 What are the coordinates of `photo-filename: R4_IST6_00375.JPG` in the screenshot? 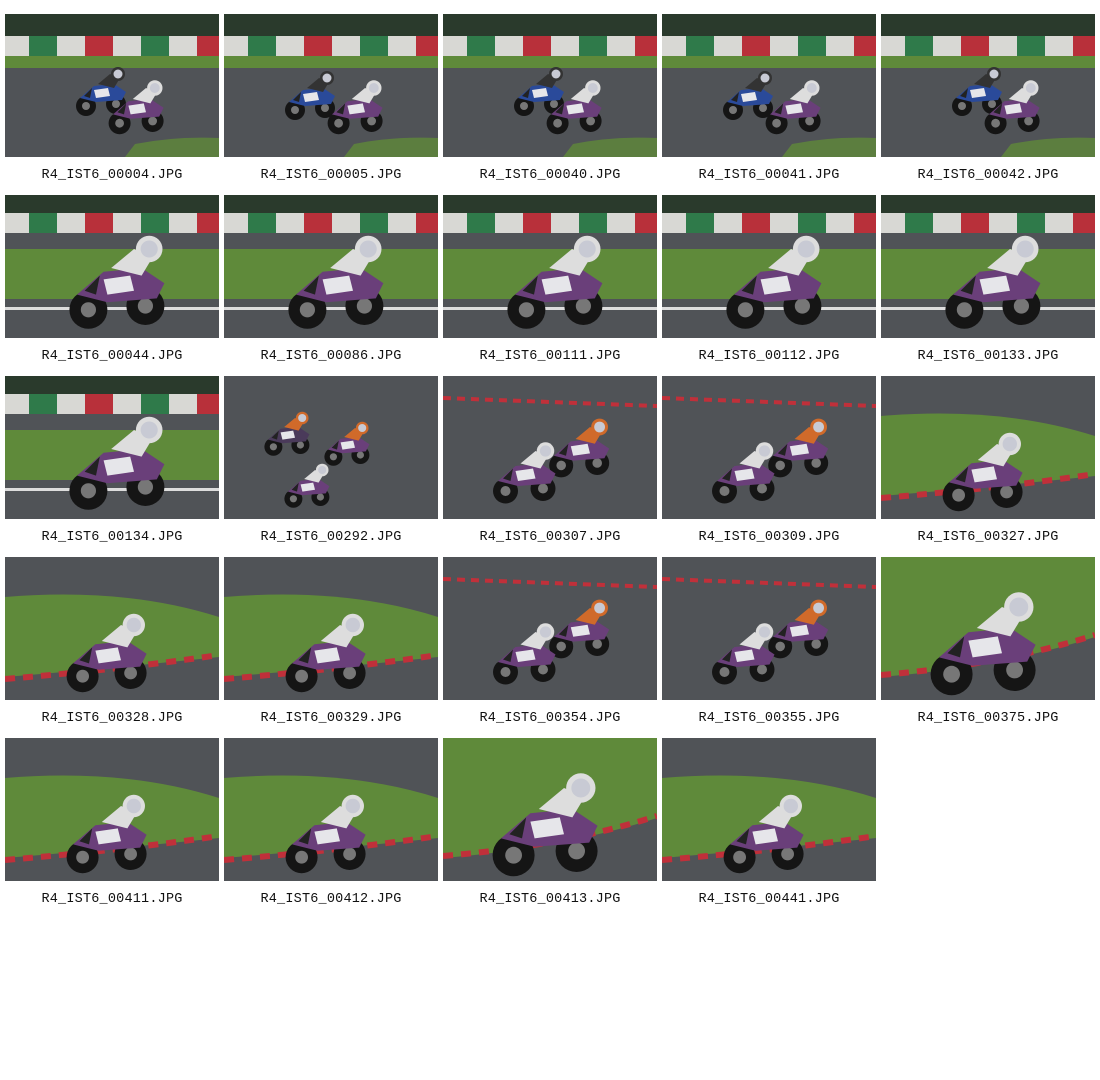 It's located at (988, 718).